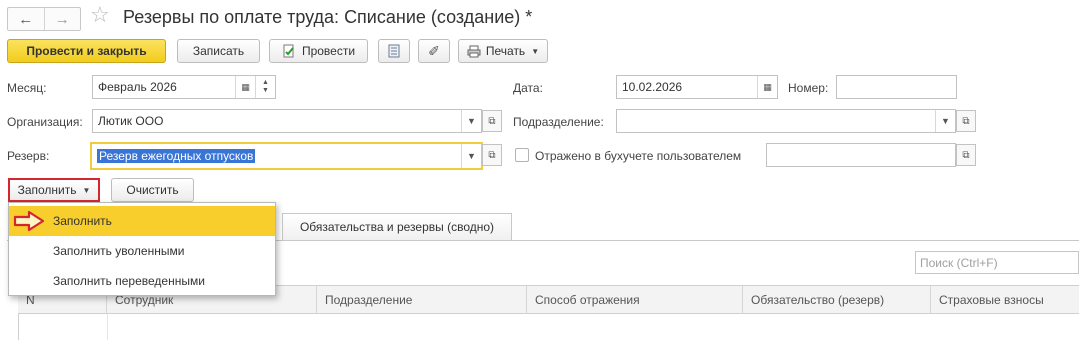 The image size is (1079, 340). I want to click on date-field: 10.02.2026 ▦, so click(697, 87).